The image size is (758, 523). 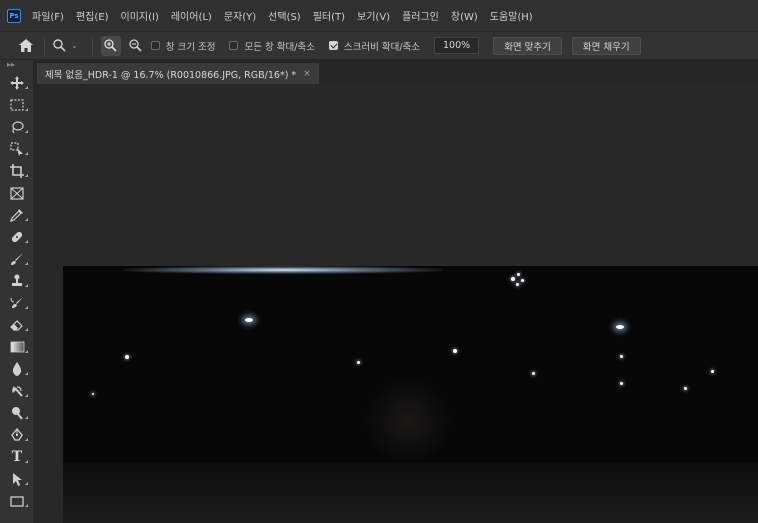 I want to click on brush-tool, so click(x=17, y=259).